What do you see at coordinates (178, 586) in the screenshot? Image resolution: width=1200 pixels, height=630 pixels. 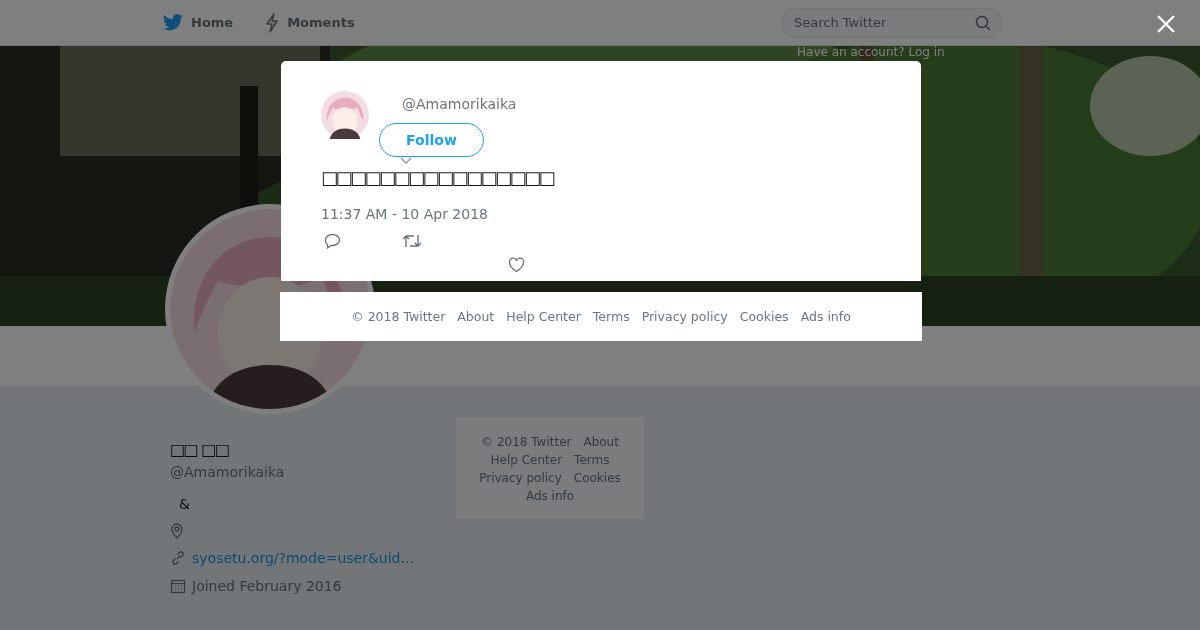 I see `calendar-icon` at bounding box center [178, 586].